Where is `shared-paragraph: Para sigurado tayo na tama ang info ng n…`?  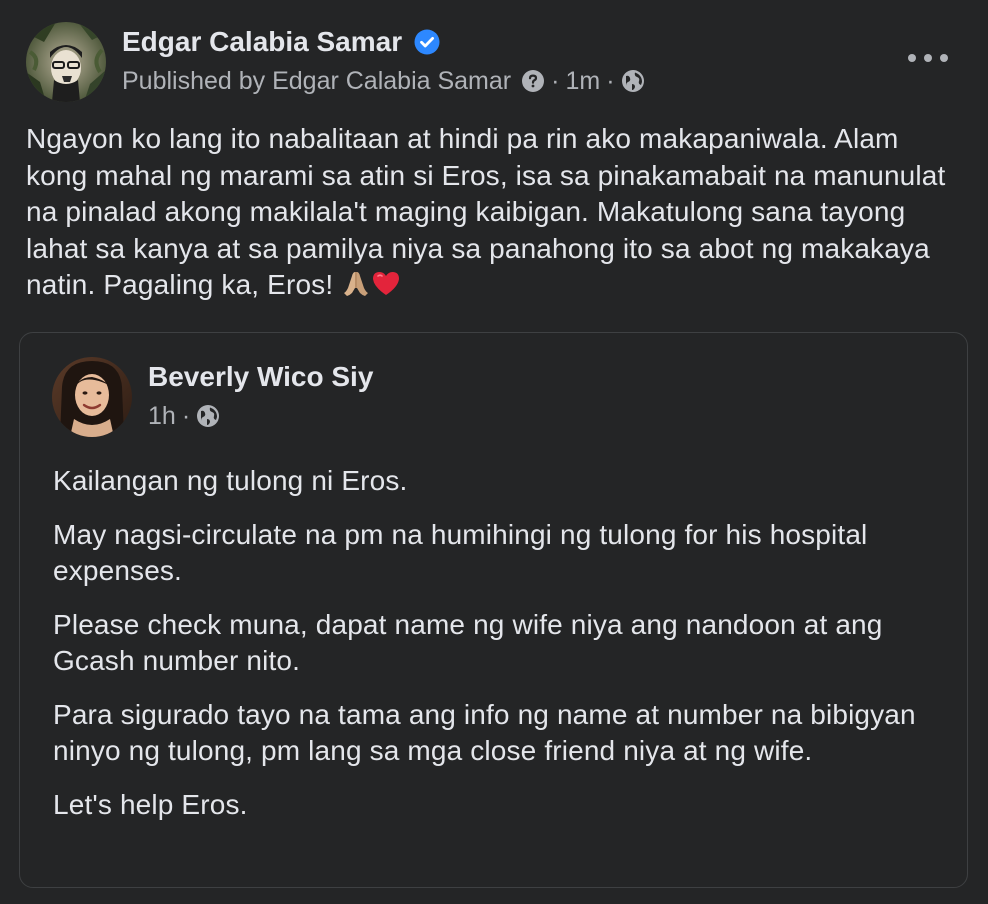 shared-paragraph: Para sigurado tayo na tama ang info ng n… is located at coordinates (484, 732).